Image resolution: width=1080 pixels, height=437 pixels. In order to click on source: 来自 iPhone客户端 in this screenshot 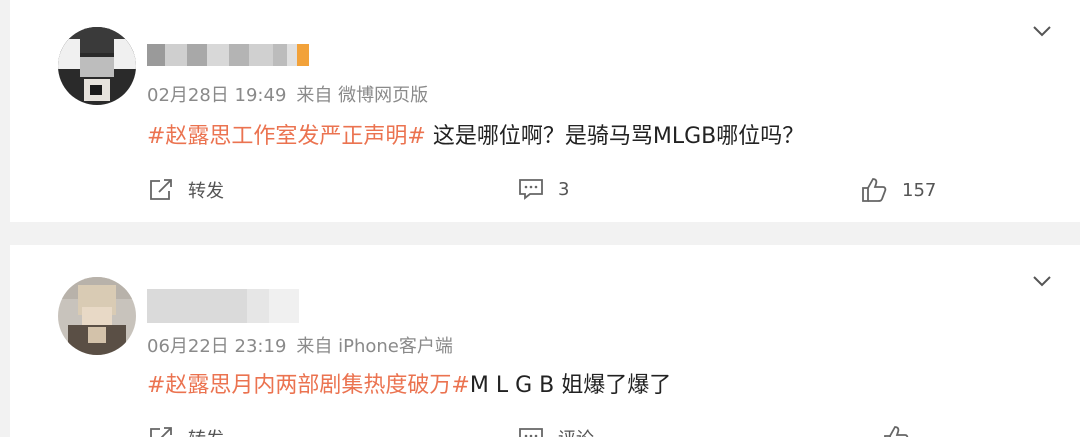, I will do `click(374, 346)`.